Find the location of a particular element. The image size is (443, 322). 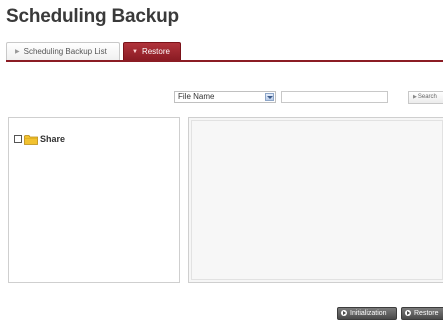

tree-item-label: Share is located at coordinates (53, 139).